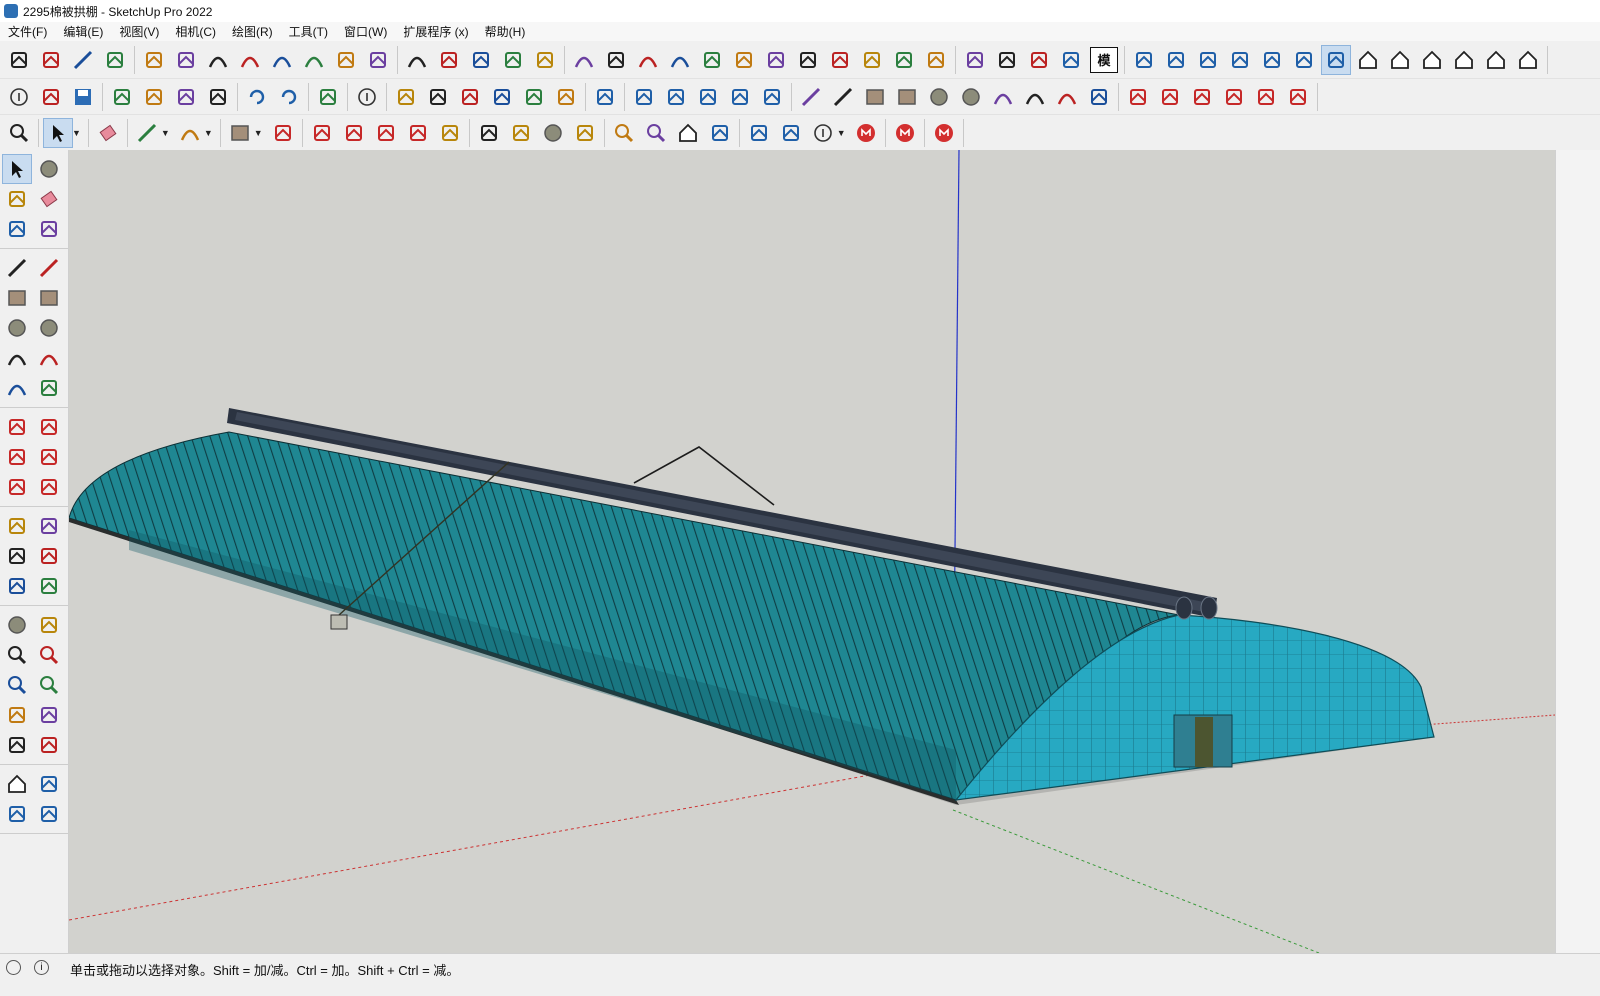 Image resolution: width=1600 pixels, height=996 pixels. I want to click on home-button, so click(1432, 60).